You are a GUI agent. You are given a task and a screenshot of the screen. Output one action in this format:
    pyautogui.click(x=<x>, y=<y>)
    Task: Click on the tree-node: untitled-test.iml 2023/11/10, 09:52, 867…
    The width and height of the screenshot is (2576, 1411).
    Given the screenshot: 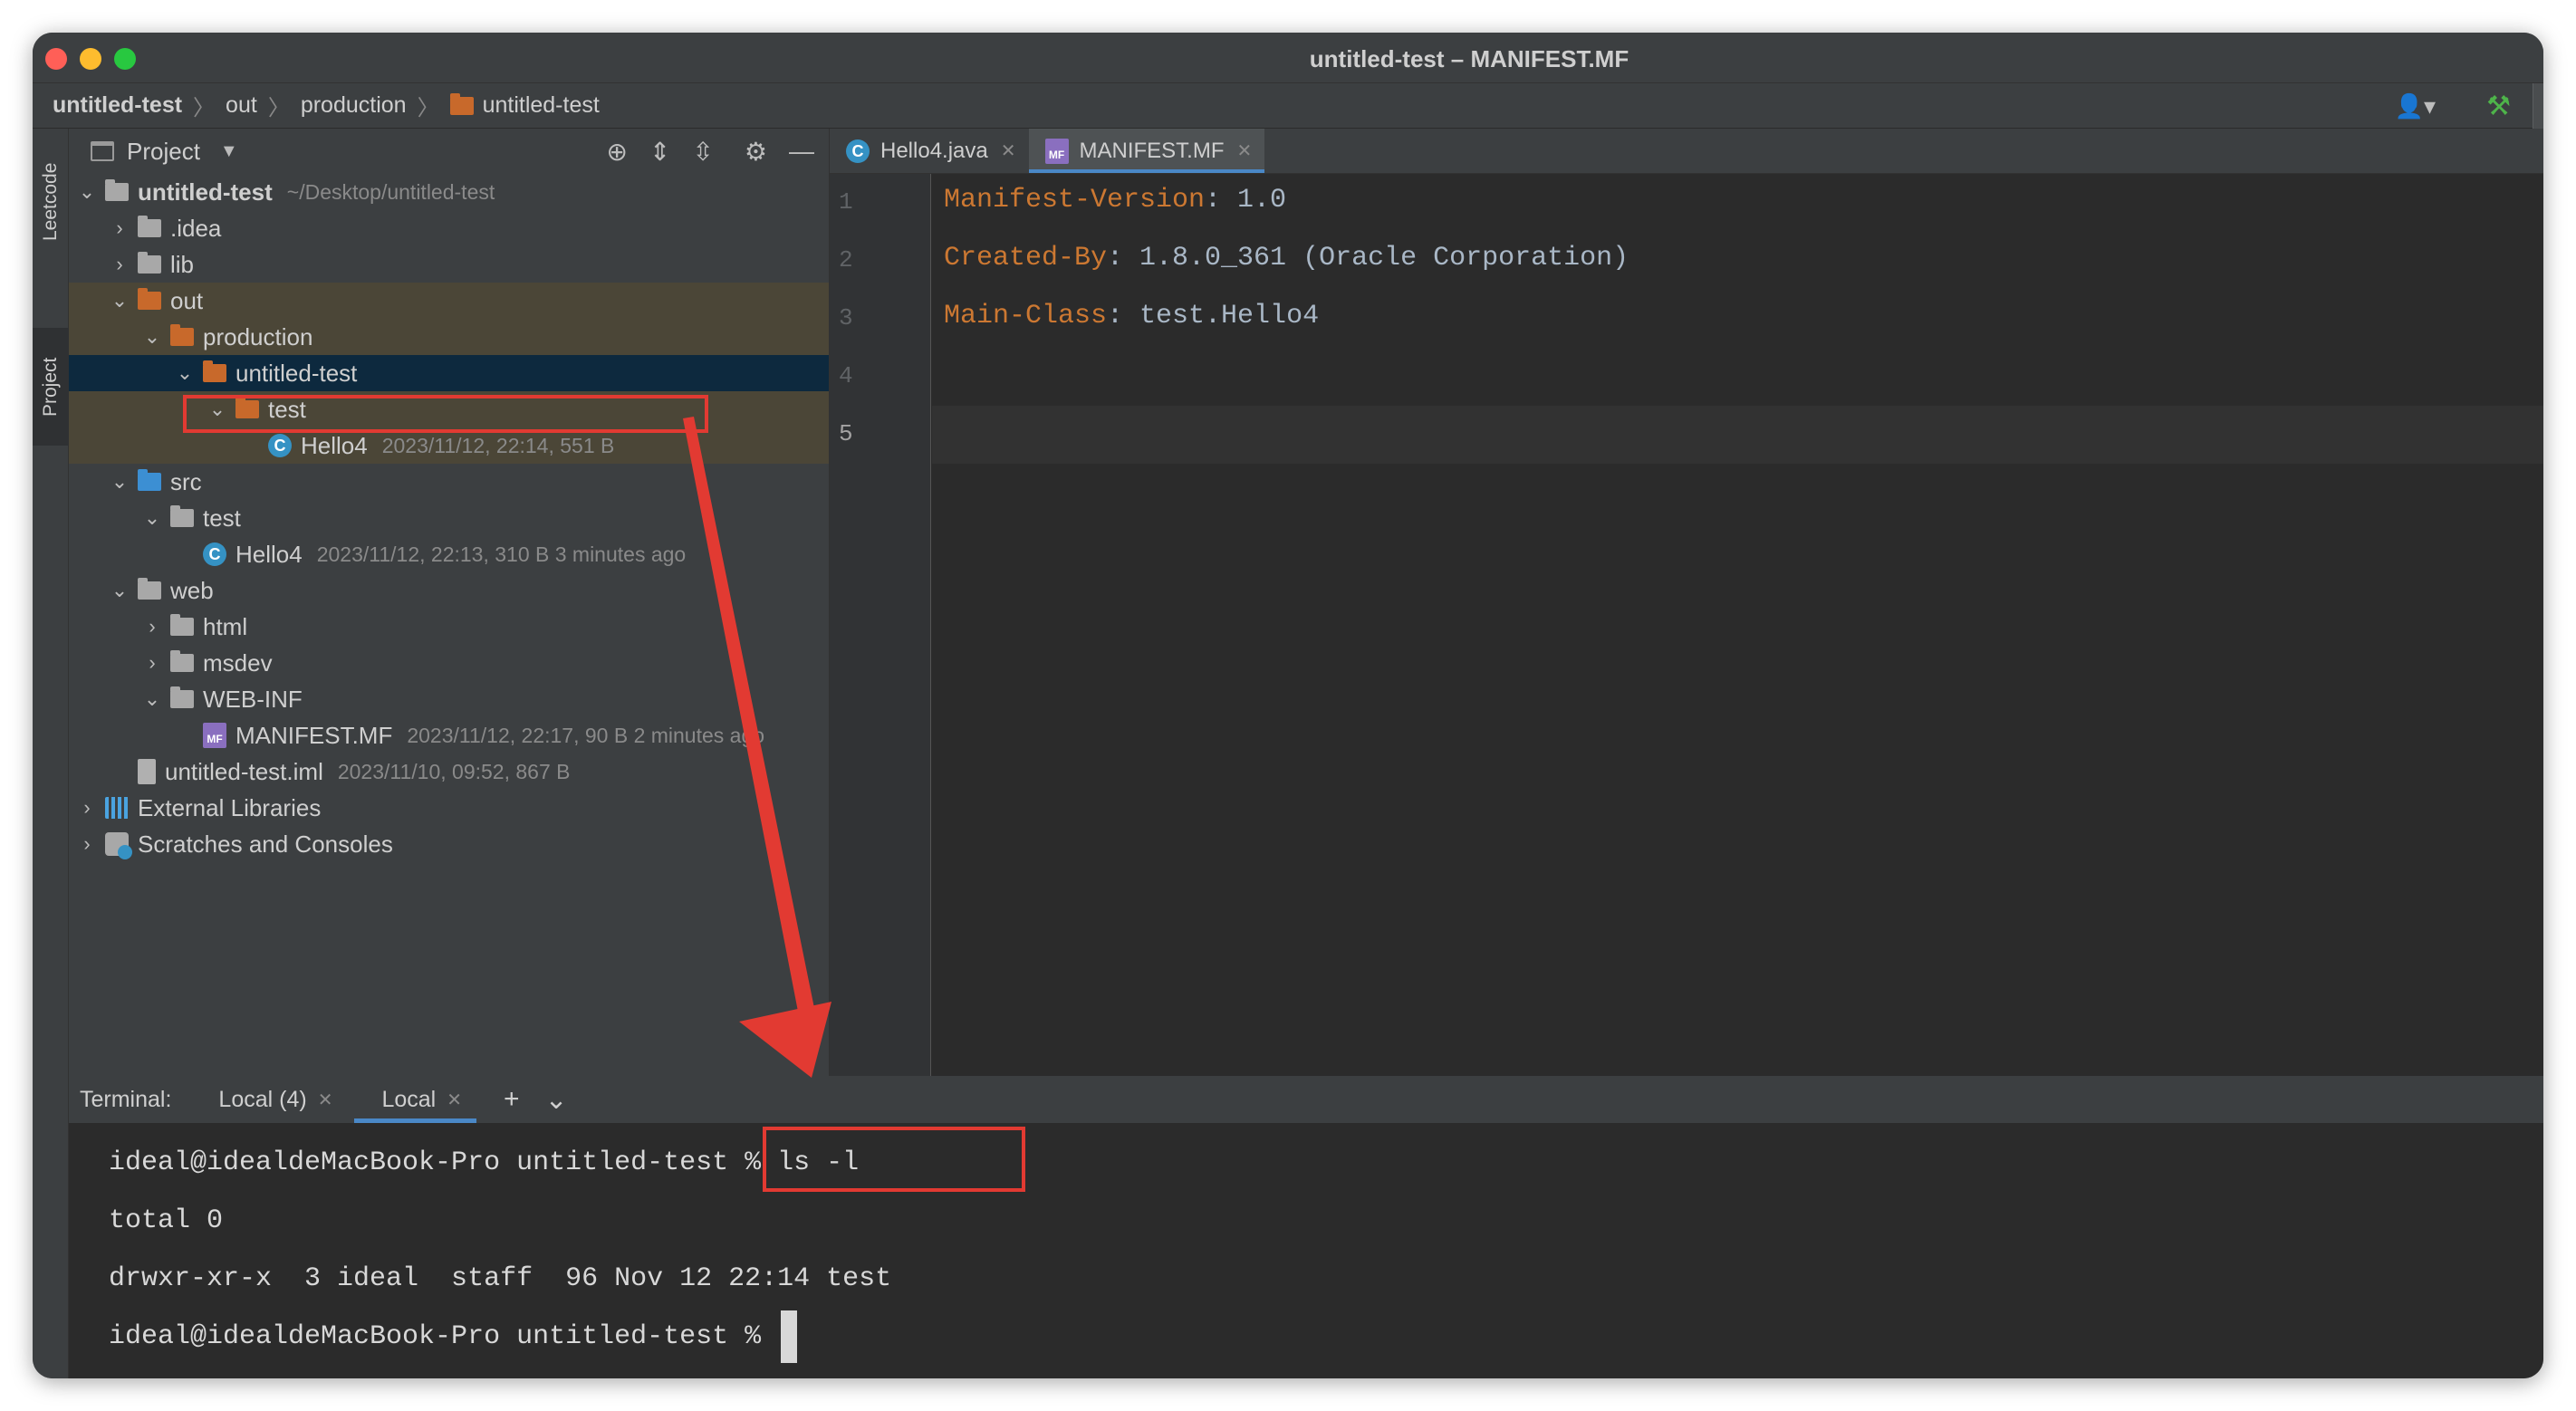 What is the action you would take?
    pyautogui.click(x=449, y=771)
    